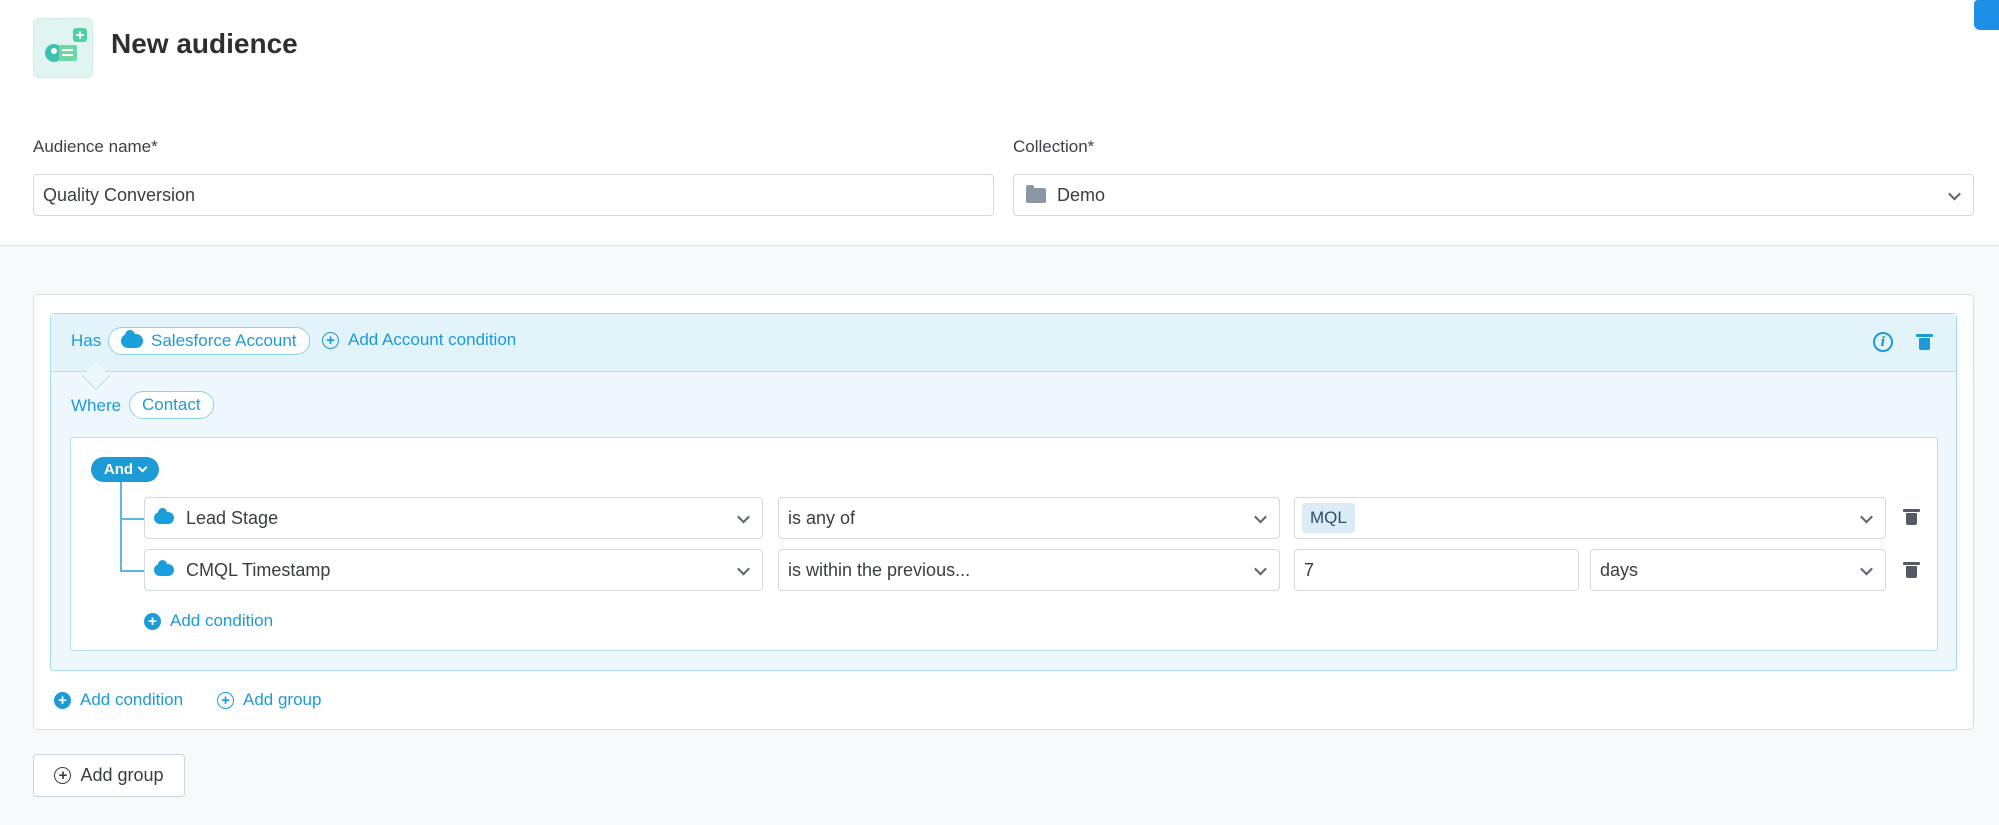 Image resolution: width=1999 pixels, height=825 pixels. What do you see at coordinates (224, 340) in the screenshot?
I see `object-pill-label: Salesforce Account` at bounding box center [224, 340].